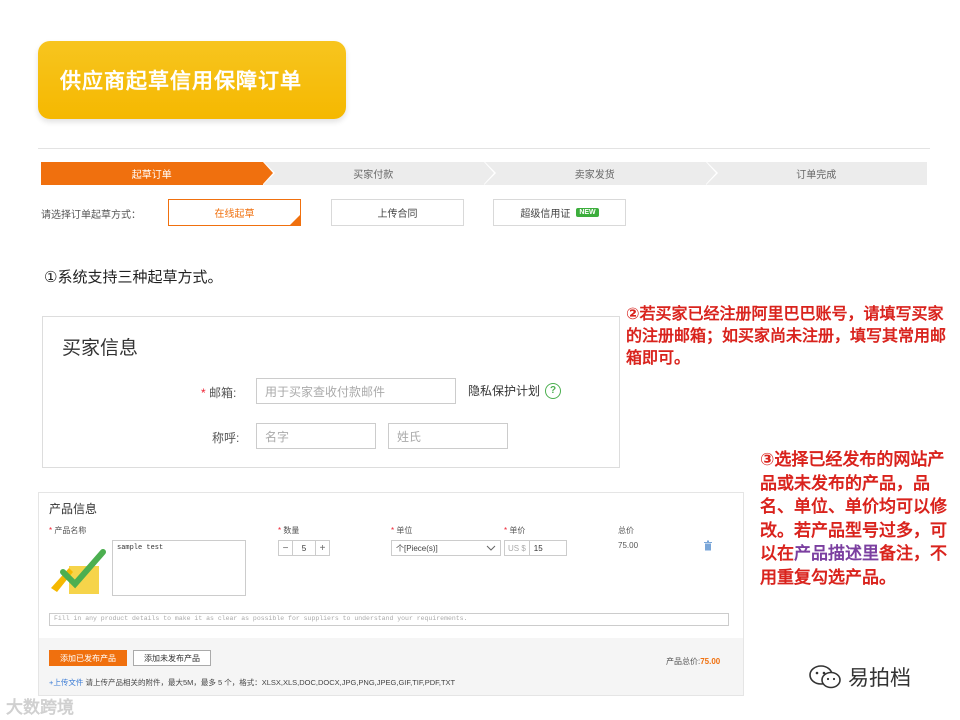 The height and width of the screenshot is (720, 960). I want to click on super-credit-letter-button: 超级信用证 NEW, so click(559, 212).